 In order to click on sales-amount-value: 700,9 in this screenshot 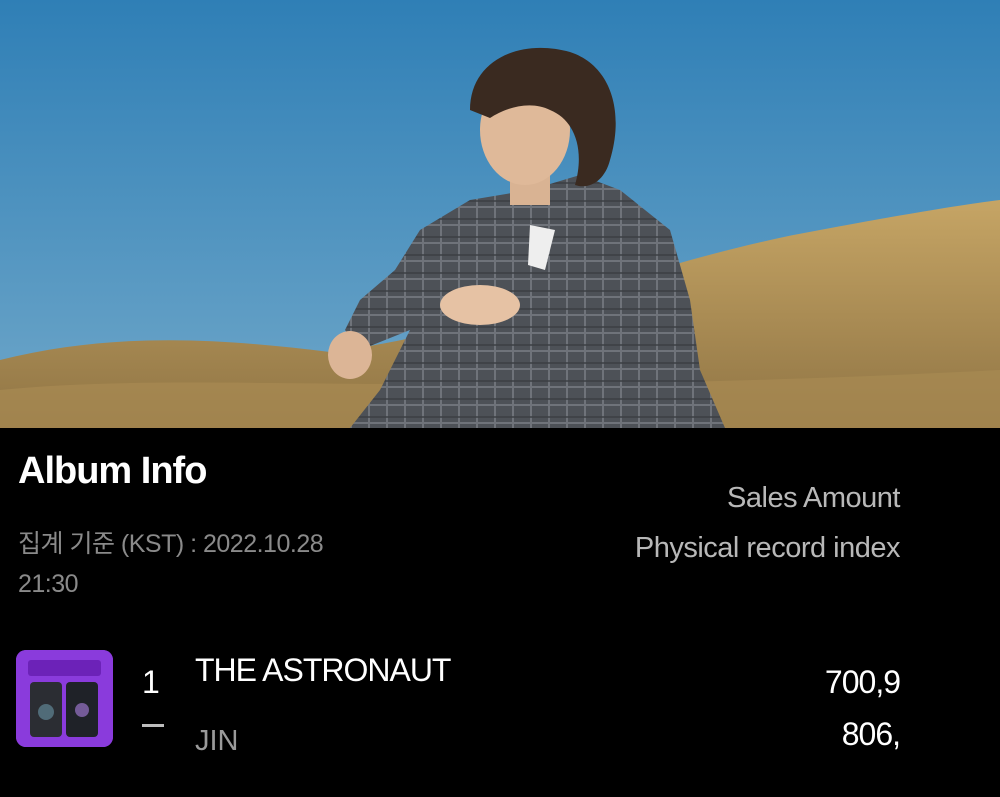, I will do `click(862, 682)`.